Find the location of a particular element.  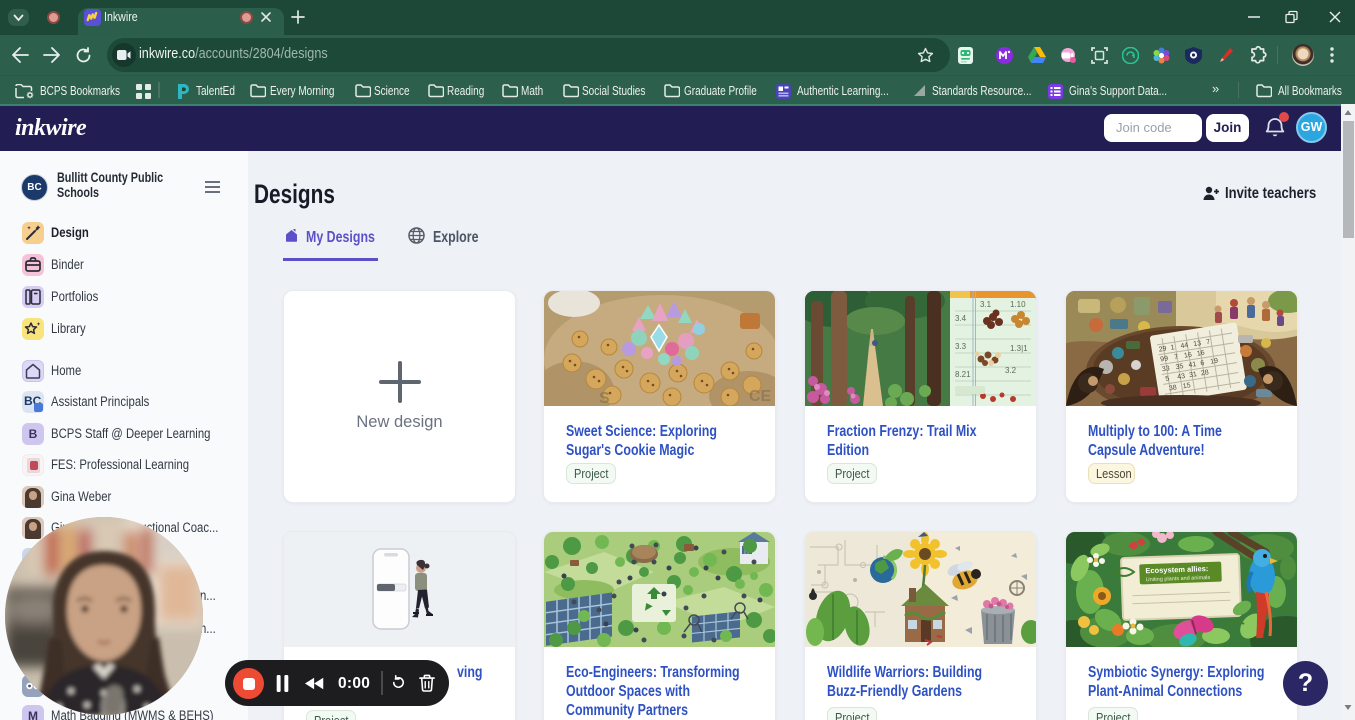

svg-text: 3.3 is located at coordinates (961, 346).